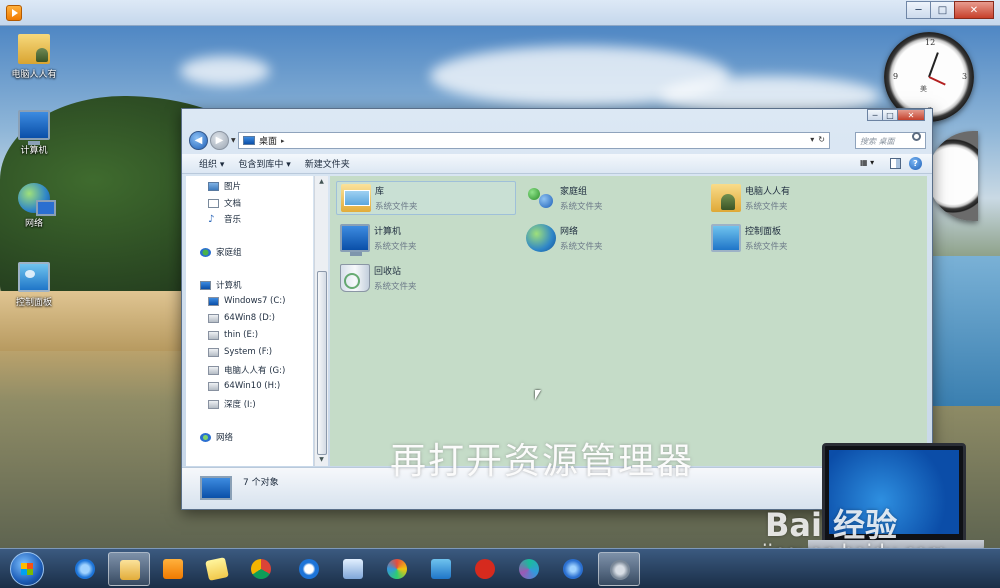 This screenshot has width=1000, height=588. What do you see at coordinates (240, 352) in the screenshot?
I see `nav-item-drive-f: System (F:)` at bounding box center [240, 352].